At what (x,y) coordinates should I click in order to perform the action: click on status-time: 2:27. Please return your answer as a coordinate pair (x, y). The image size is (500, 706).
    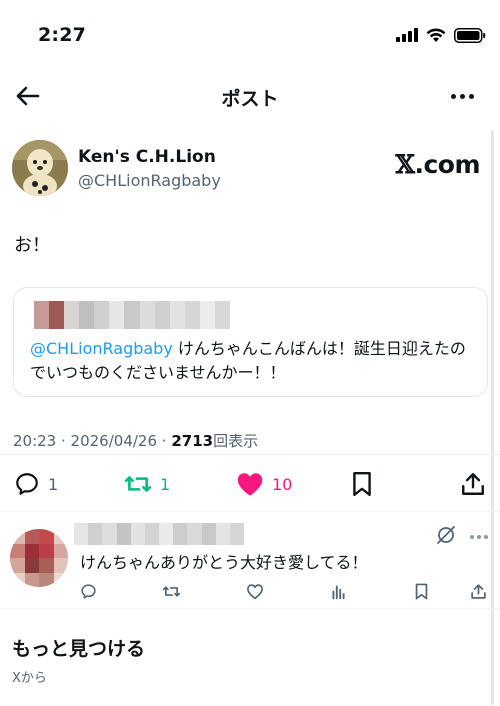
    Looking at the image, I should click on (62, 35).